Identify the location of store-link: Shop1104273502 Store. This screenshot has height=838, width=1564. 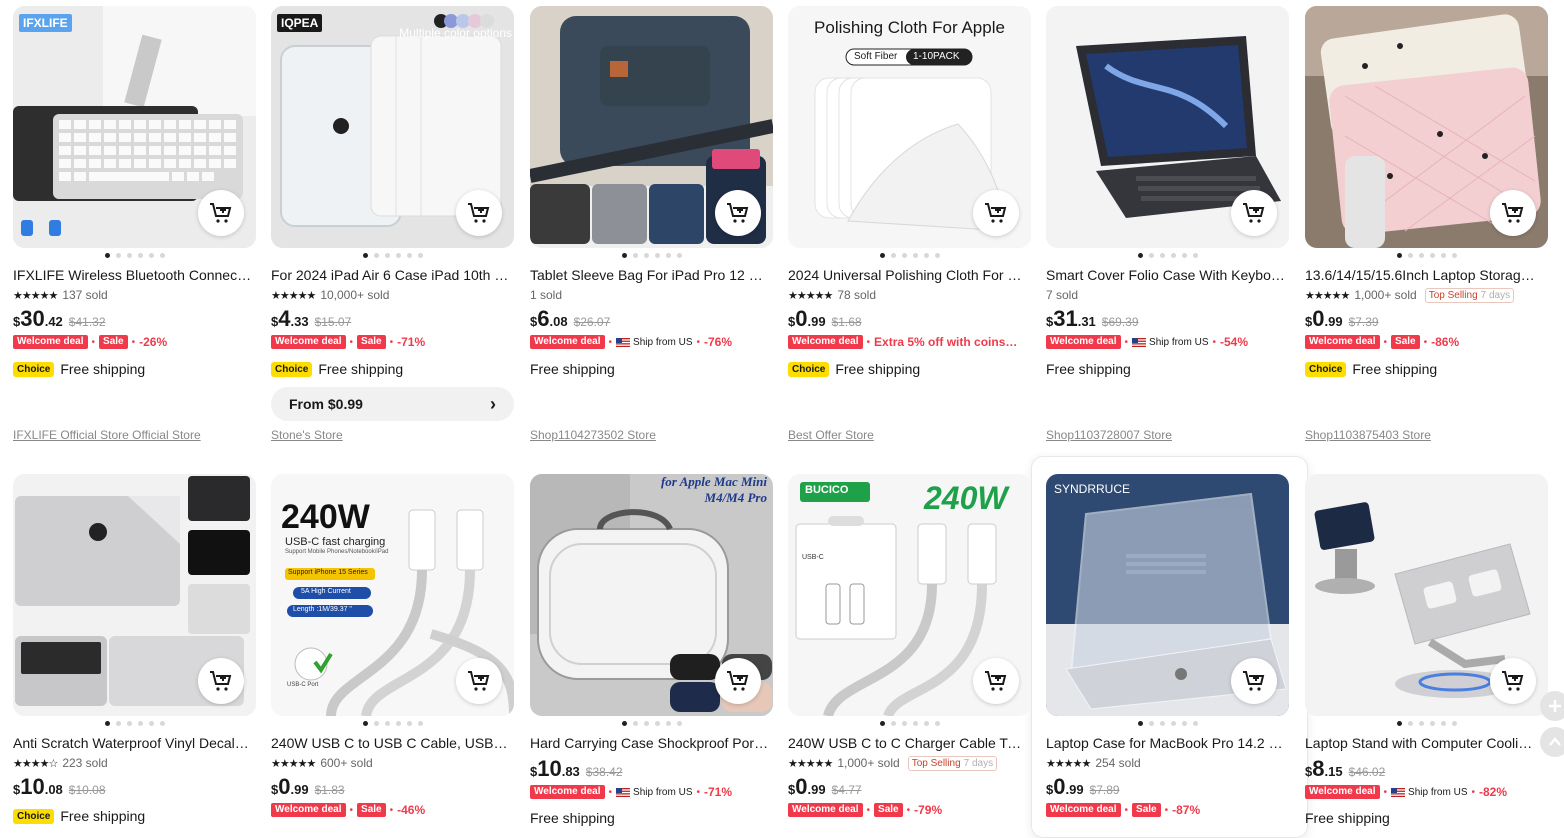
(593, 435).